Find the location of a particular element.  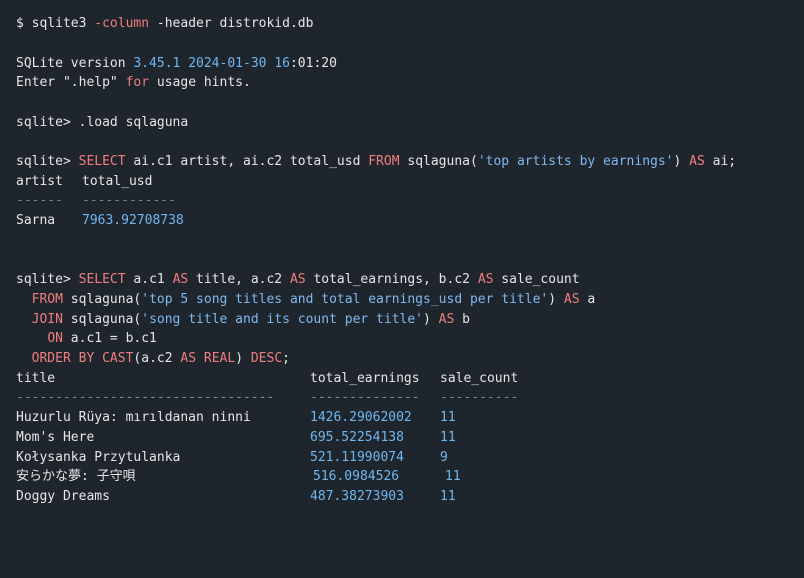

sql-text: ai; is located at coordinates (720, 161).